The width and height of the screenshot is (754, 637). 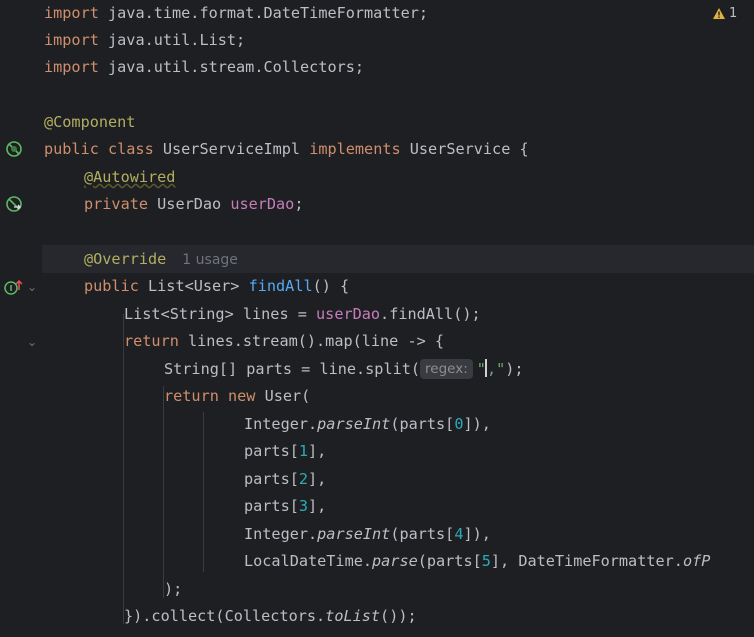 I want to click on code-line-20: Integer.parseInt(parts[4]),, so click(x=367, y=534).